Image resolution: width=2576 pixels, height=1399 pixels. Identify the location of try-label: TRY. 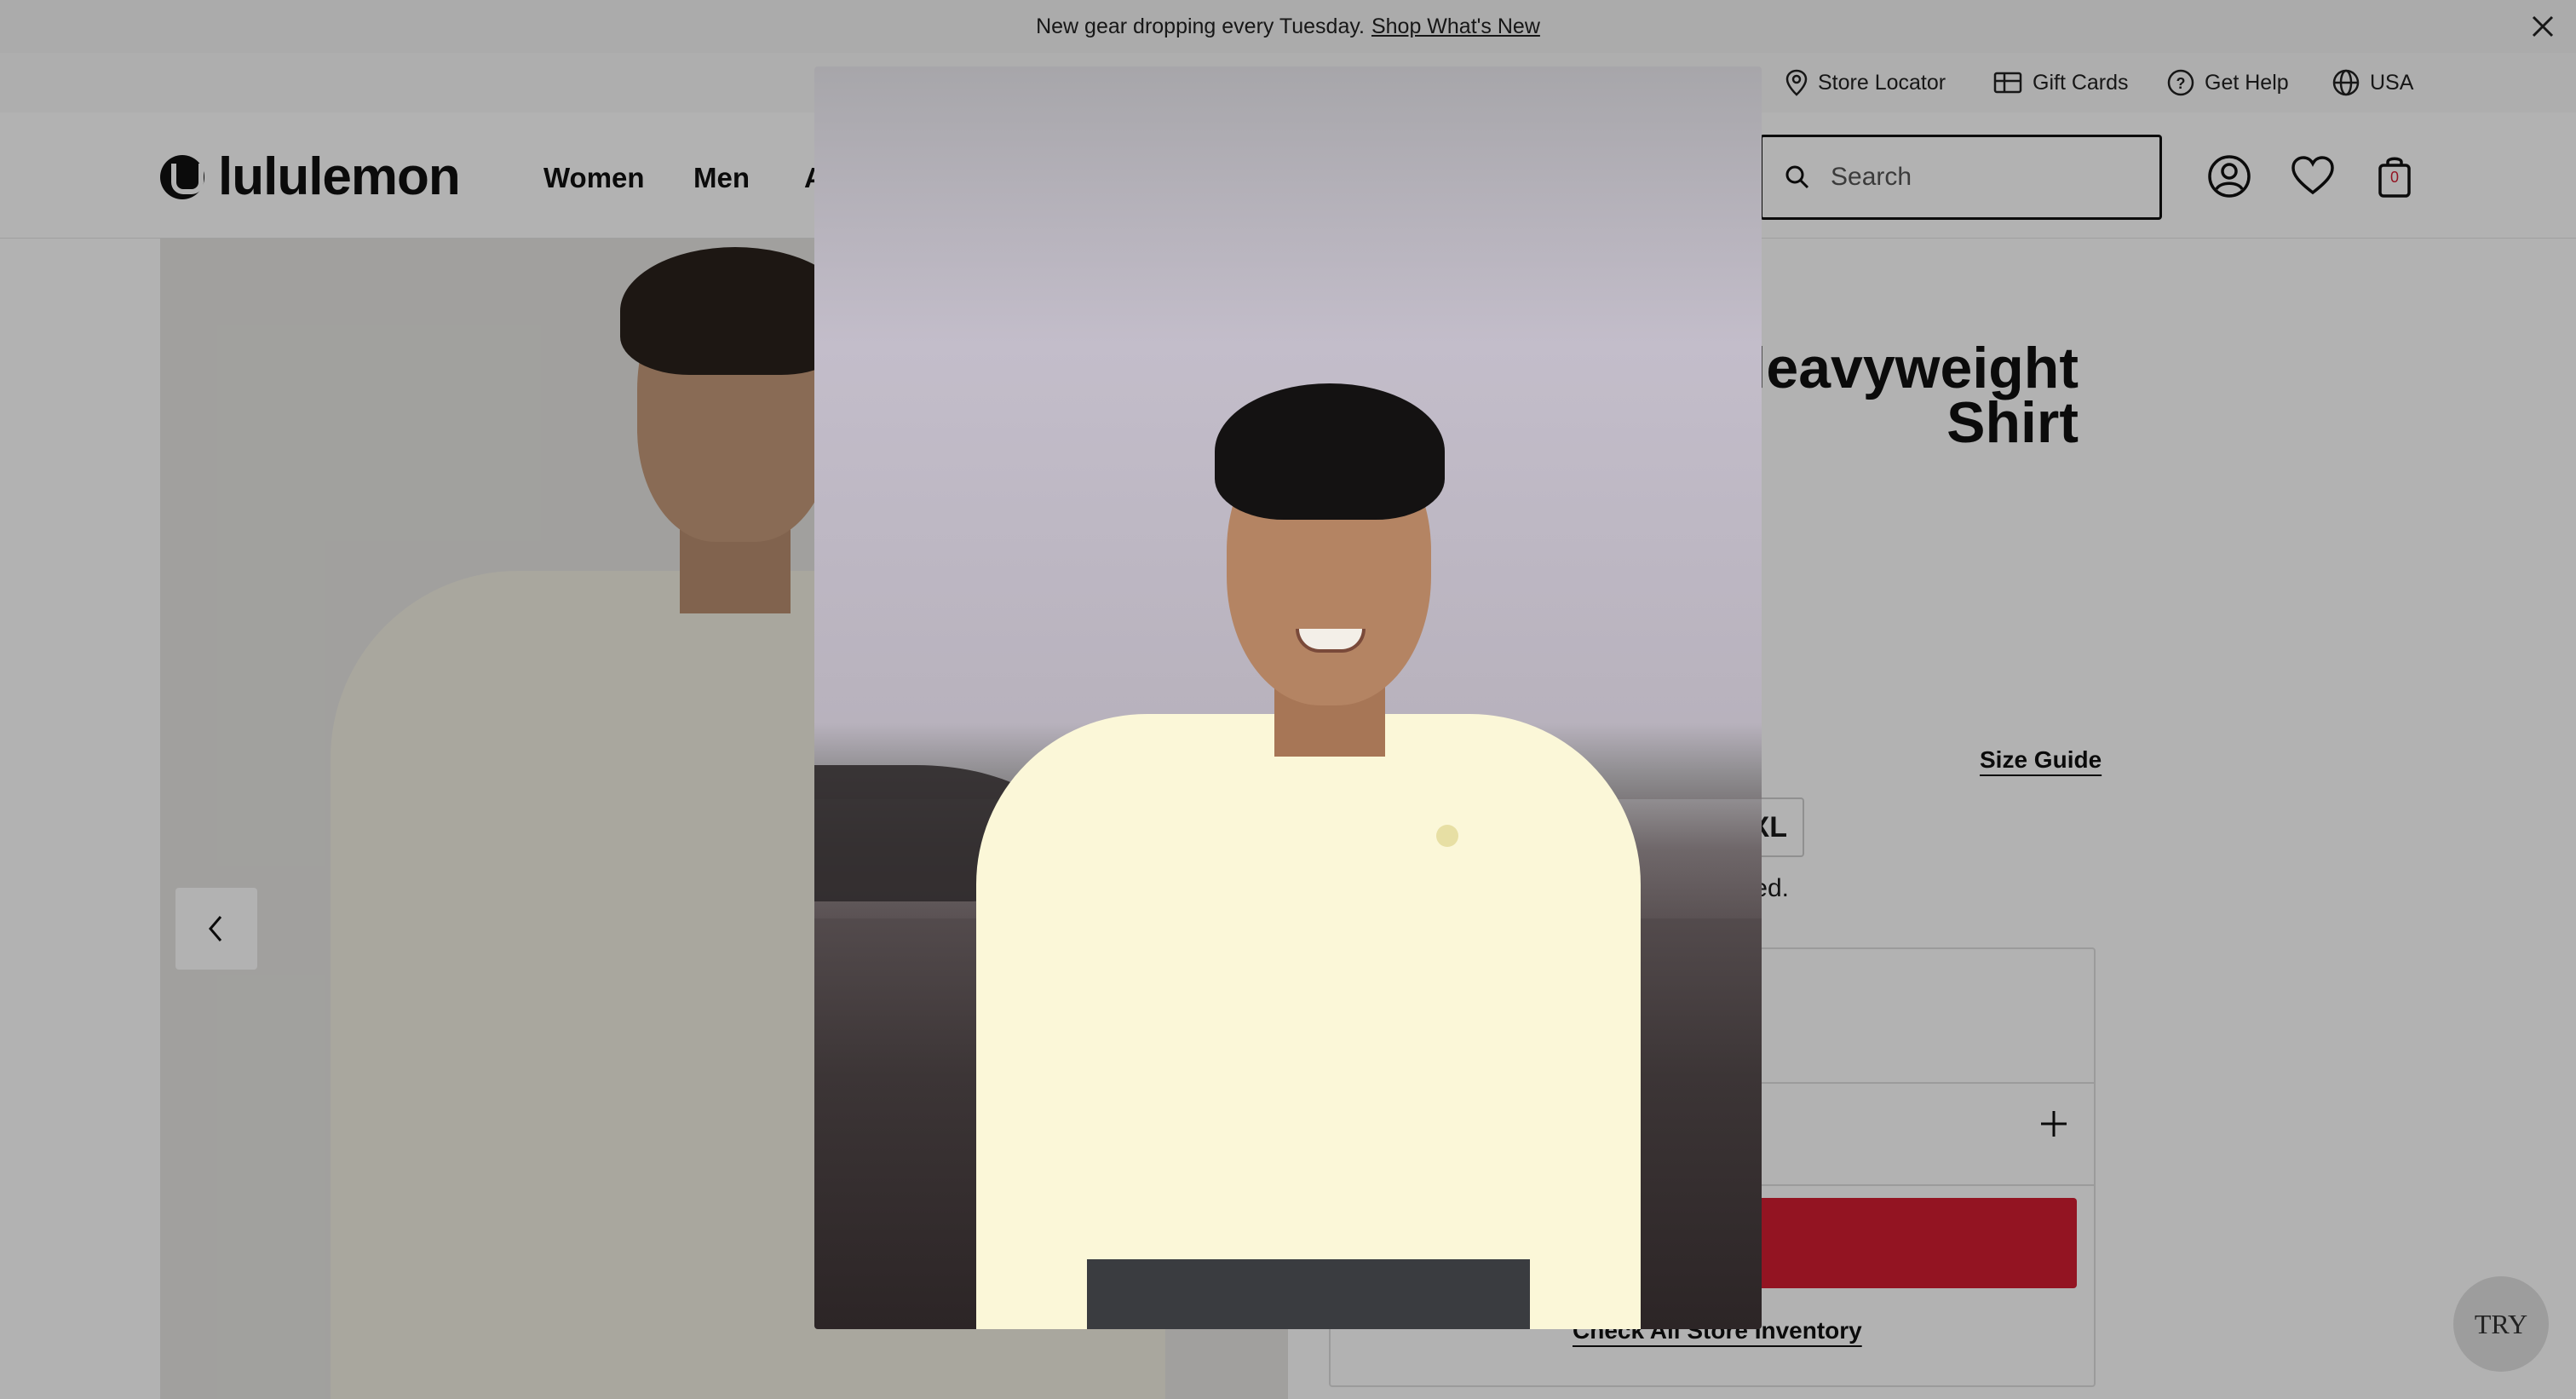
(2501, 1323).